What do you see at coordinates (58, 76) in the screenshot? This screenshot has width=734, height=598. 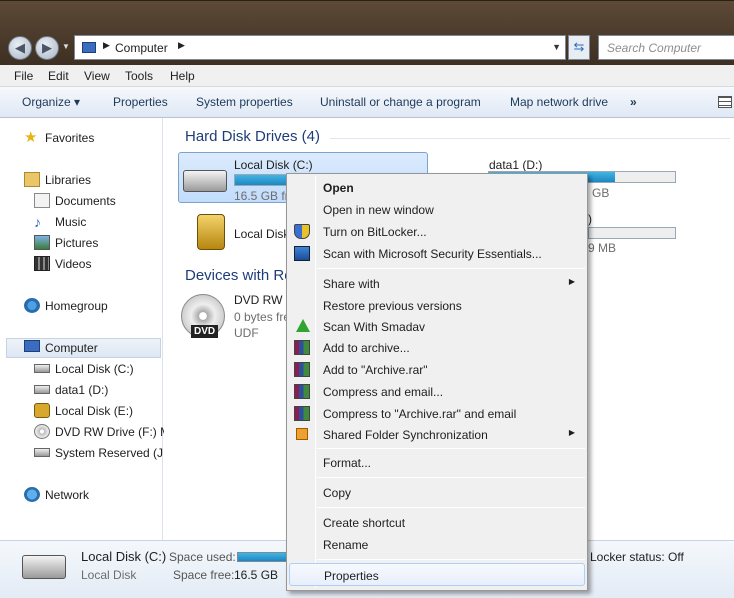 I see `menu-edit: Edit` at bounding box center [58, 76].